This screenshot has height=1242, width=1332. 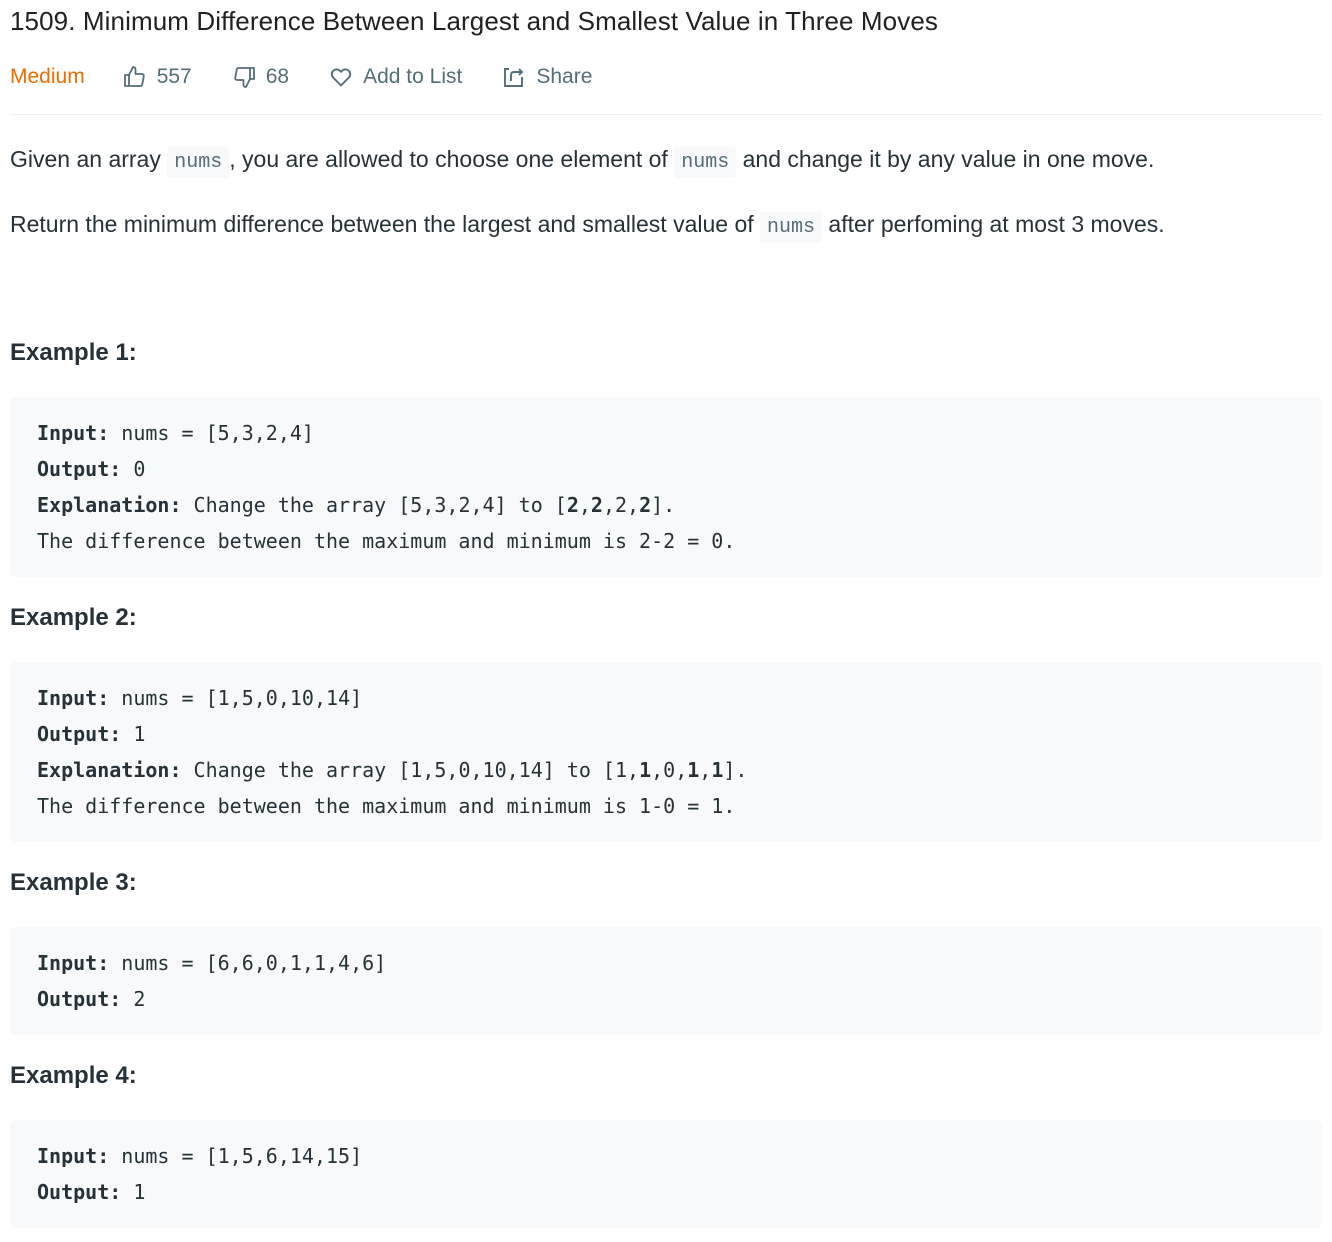 What do you see at coordinates (621, 505) in the screenshot?
I see `array-text: ,2,` at bounding box center [621, 505].